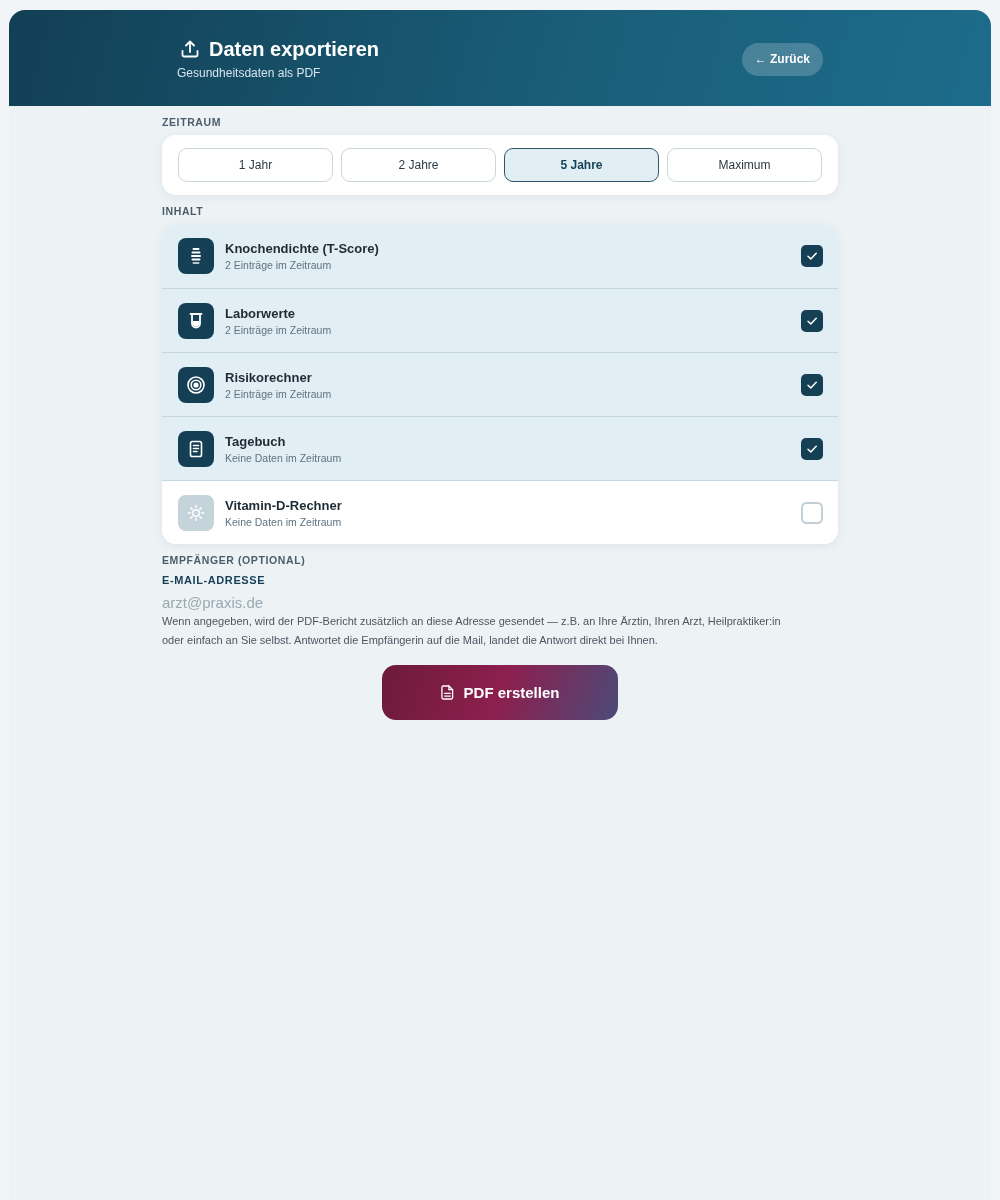  I want to click on section-label: ZEITRAUM, so click(192, 122).